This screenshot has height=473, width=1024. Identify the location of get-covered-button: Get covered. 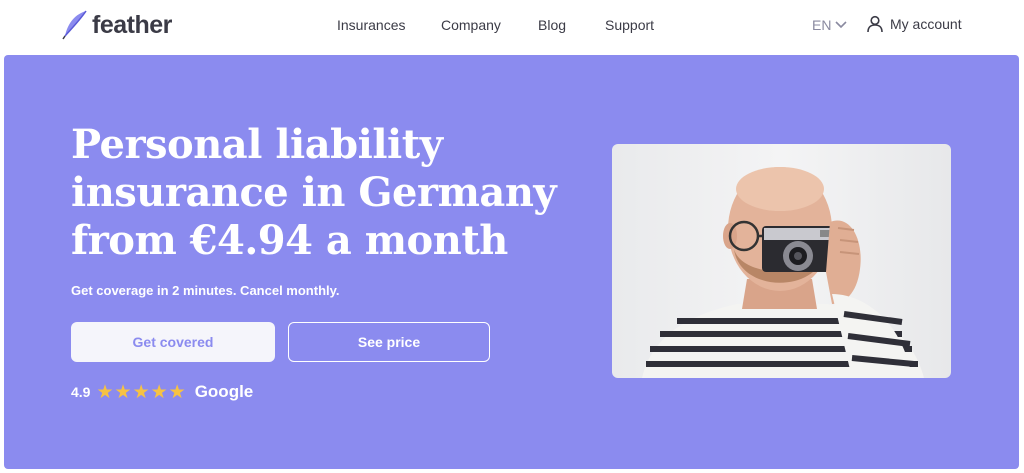
(173, 342).